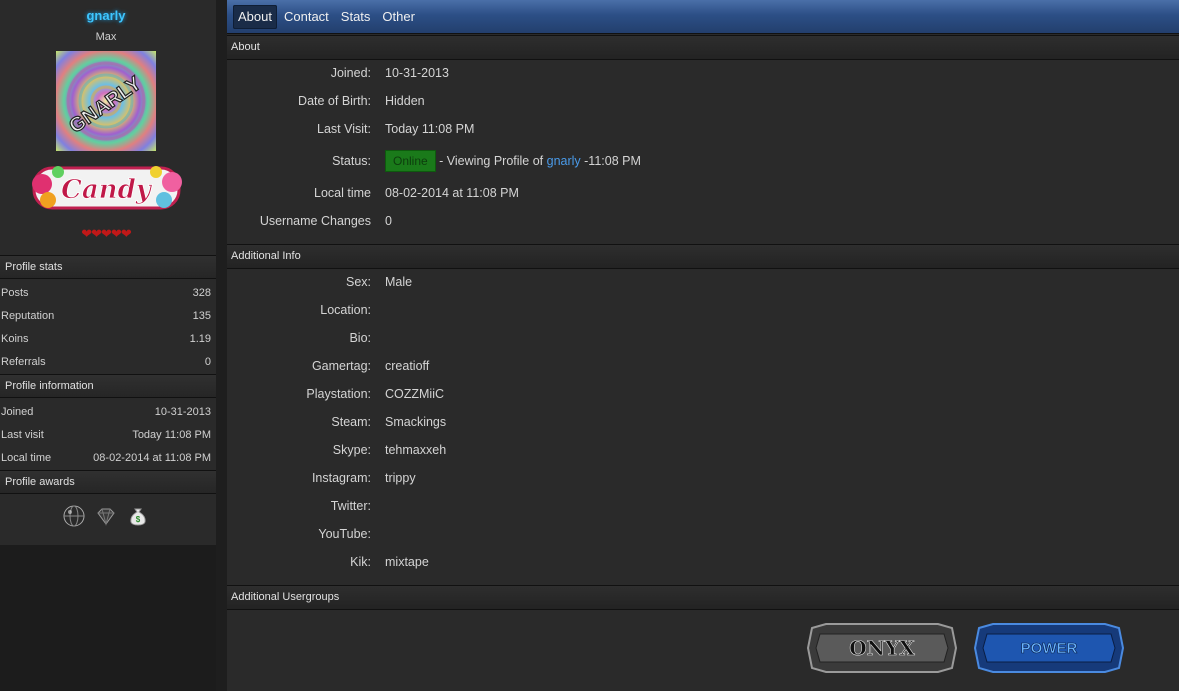 The height and width of the screenshot is (691, 1179). I want to click on field-value: 08-02-2014 at 11:08 PM, so click(452, 193).